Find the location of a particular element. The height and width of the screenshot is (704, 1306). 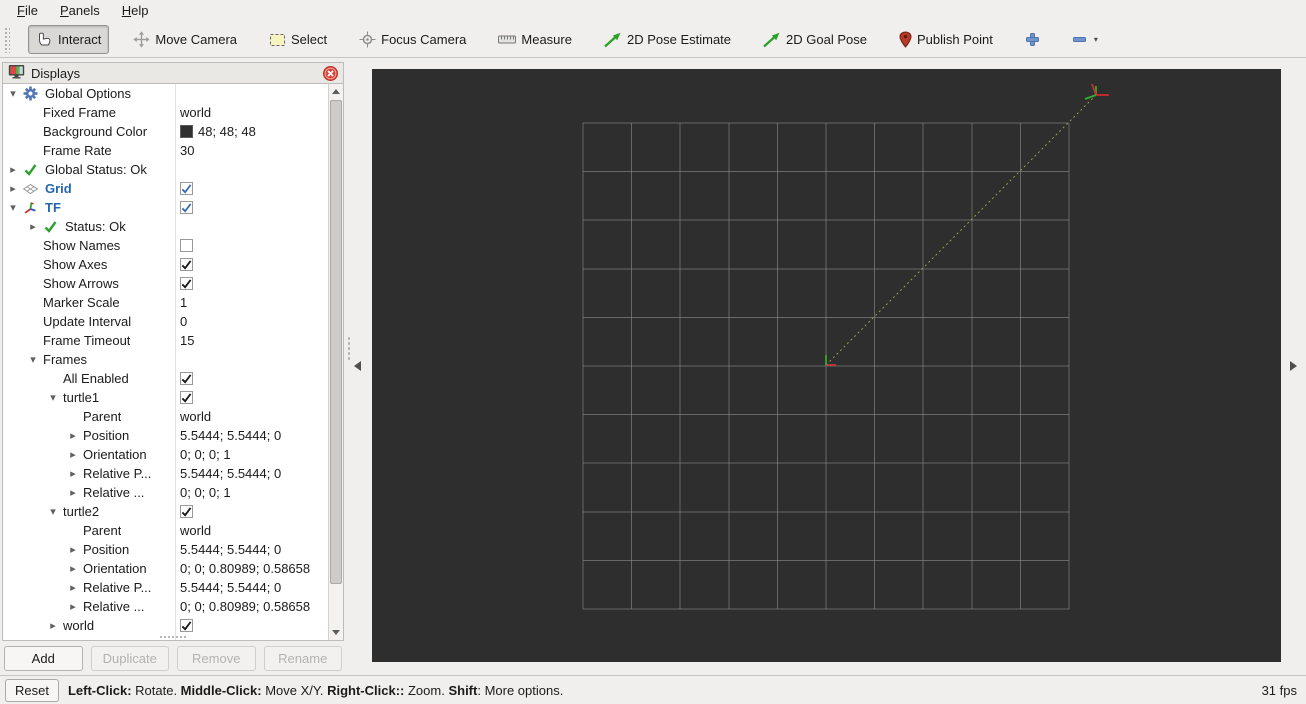

dropdown-caret-icon: ▾ is located at coordinates (1096, 39).